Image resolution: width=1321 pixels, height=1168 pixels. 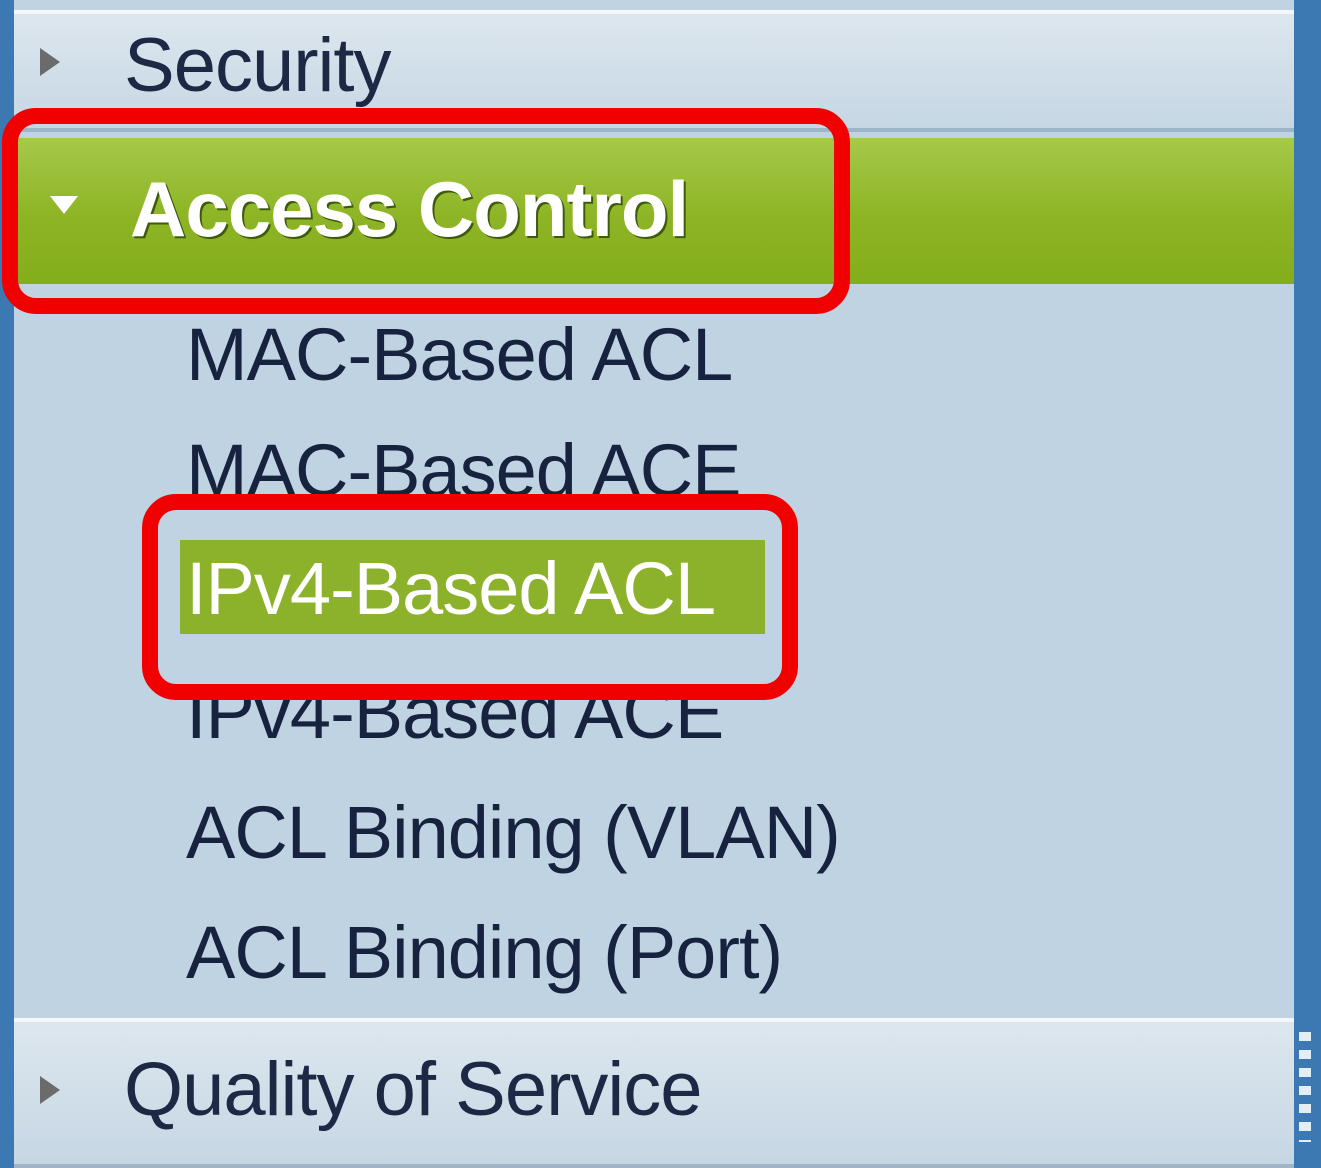 I want to click on nav-item-mac-based-ace: MAC-Based ACE, so click(x=464, y=470).